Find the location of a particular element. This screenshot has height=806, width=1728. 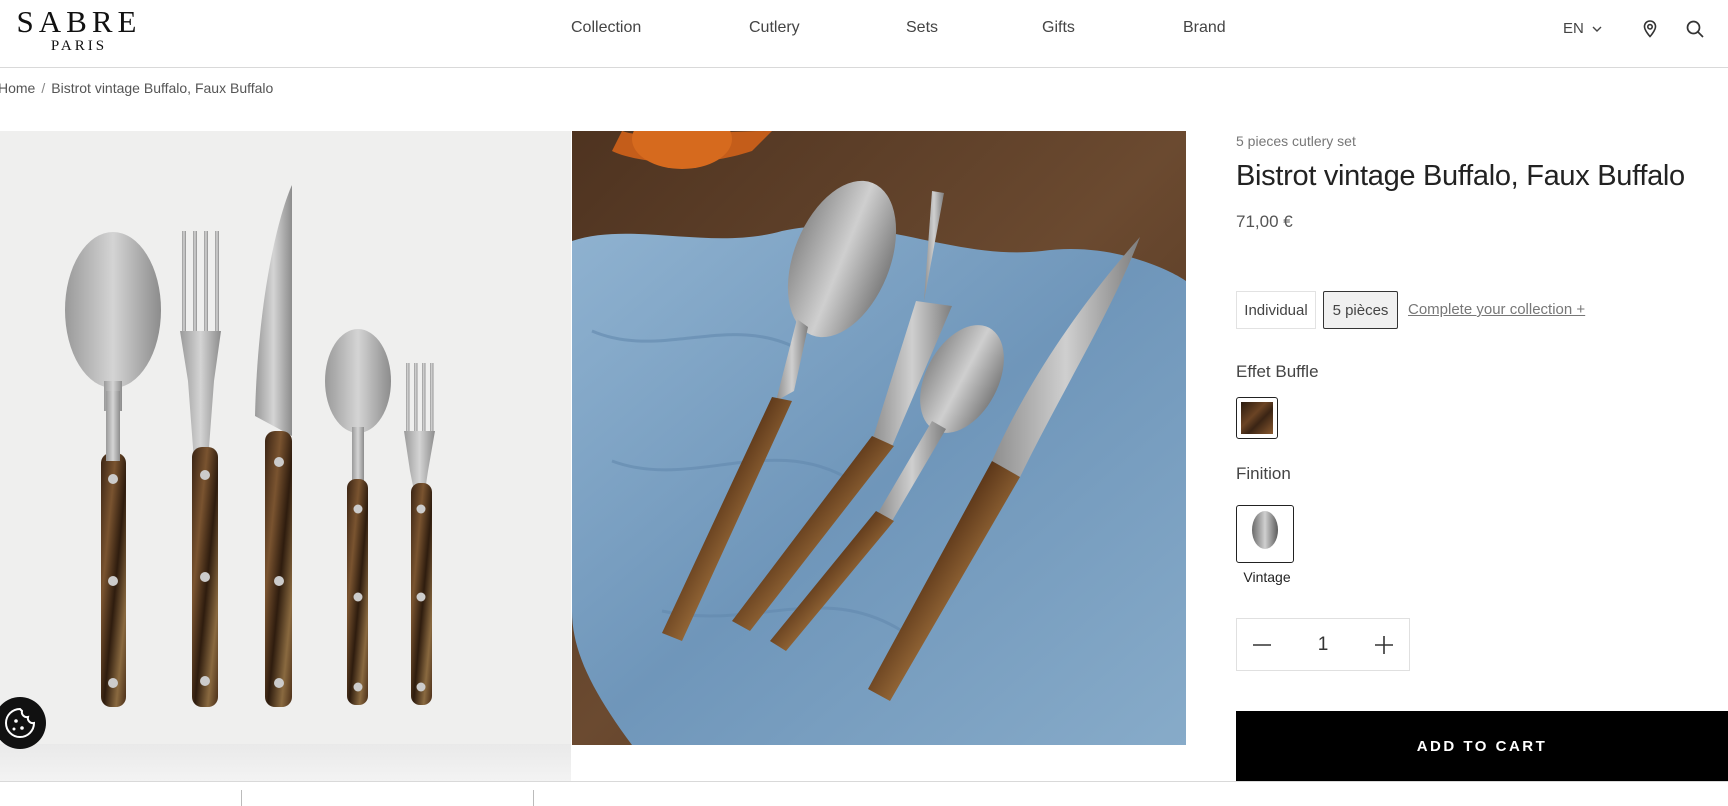

breadcrumb-home: Home is located at coordinates (17, 88).